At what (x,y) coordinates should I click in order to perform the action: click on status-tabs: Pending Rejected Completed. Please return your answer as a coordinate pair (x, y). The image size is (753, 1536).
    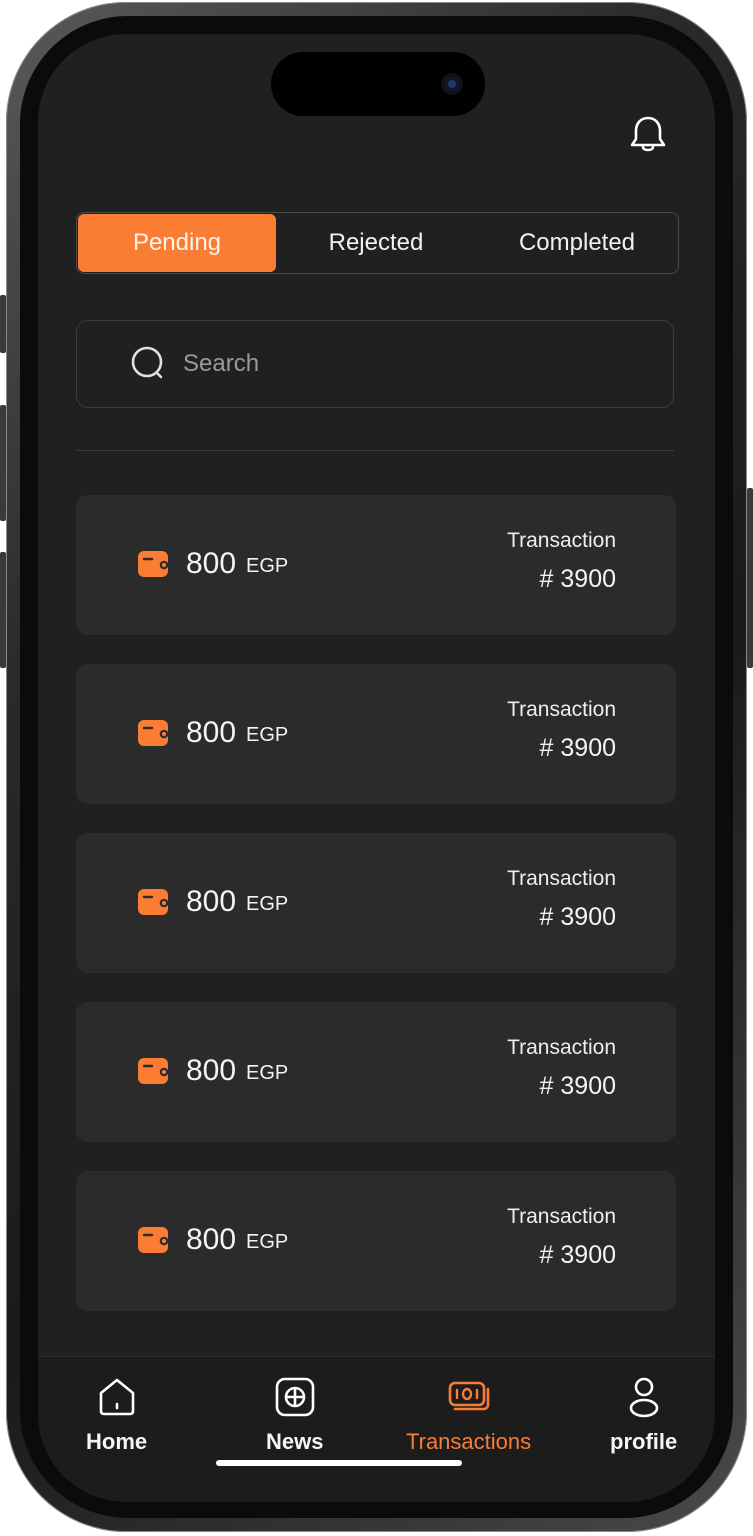
    Looking at the image, I should click on (377, 243).